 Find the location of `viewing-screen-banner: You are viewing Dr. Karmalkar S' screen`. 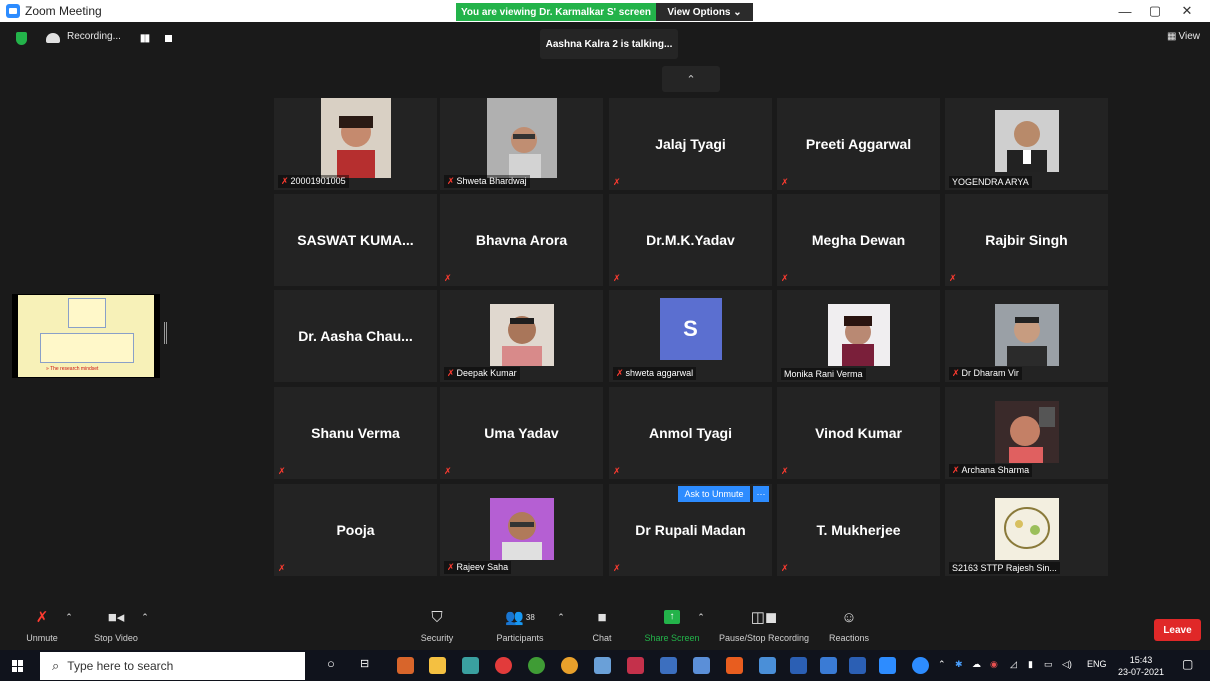

viewing-screen-banner: You are viewing Dr. Karmalkar S' screen is located at coordinates (556, 12).